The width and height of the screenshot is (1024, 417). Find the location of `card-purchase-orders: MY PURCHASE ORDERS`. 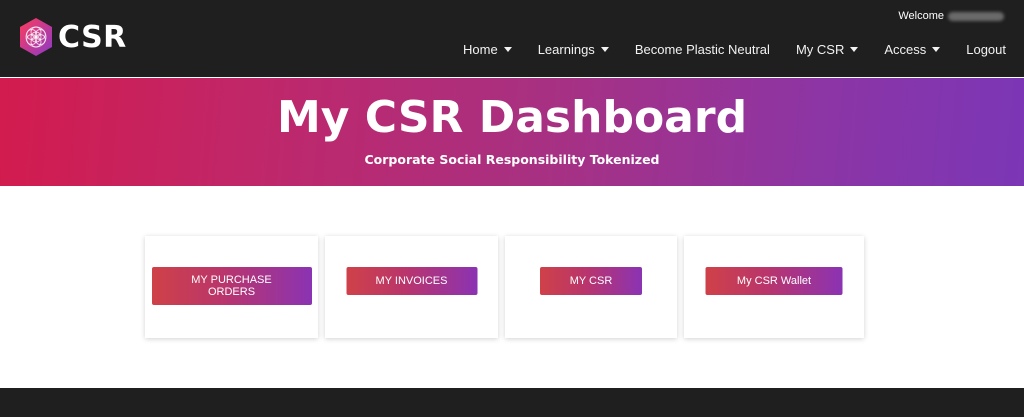

card-purchase-orders: MY PURCHASE ORDERS is located at coordinates (231, 287).